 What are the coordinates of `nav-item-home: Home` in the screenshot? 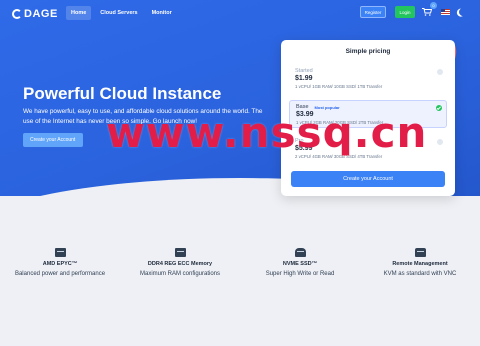 It's located at (79, 13).